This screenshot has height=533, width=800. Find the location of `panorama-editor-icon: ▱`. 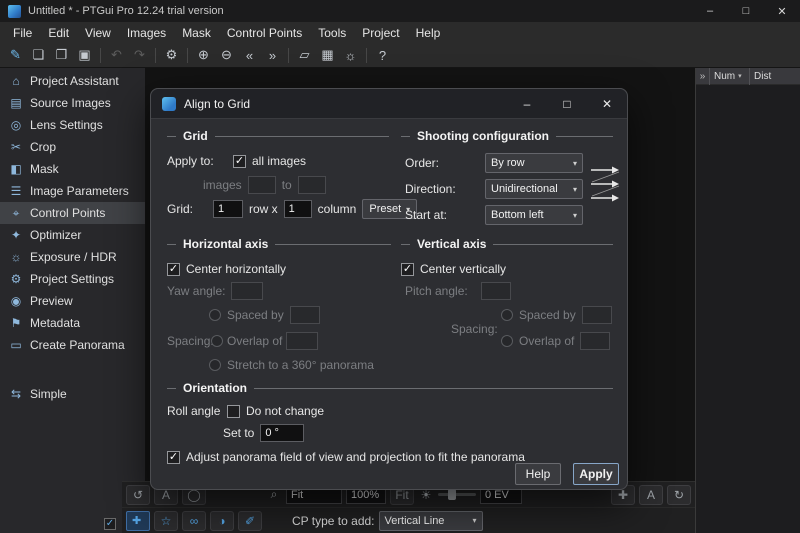

panorama-editor-icon: ▱ is located at coordinates (304, 55).